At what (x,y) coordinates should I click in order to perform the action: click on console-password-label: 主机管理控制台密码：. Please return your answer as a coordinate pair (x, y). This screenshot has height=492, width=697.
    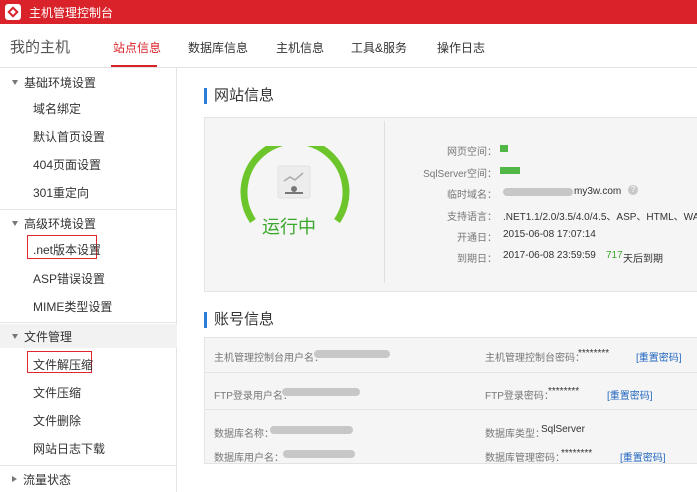
    Looking at the image, I should click on (535, 358).